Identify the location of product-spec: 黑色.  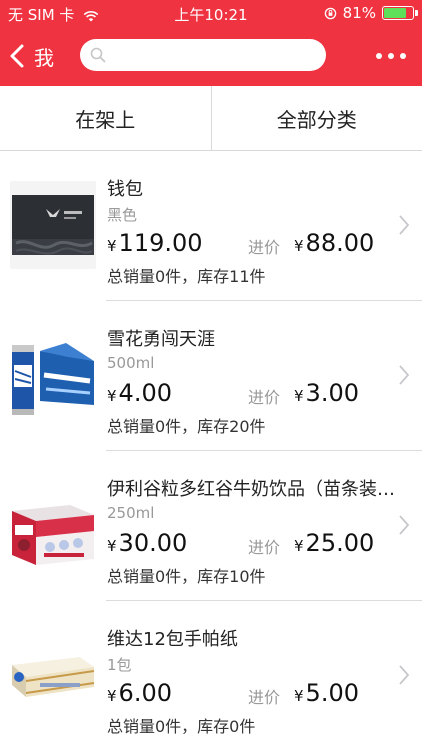
(122, 215).